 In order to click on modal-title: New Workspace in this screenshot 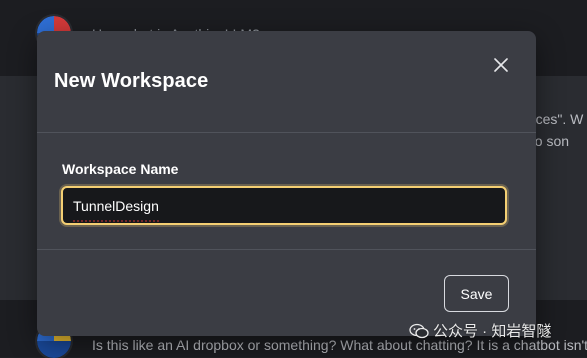, I will do `click(131, 81)`.